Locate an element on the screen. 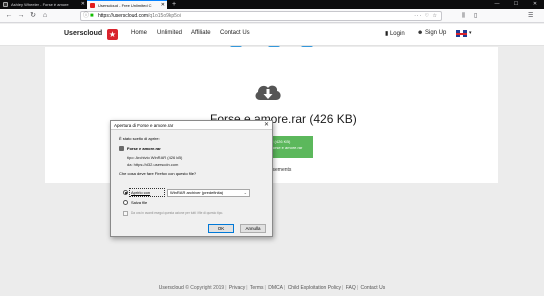 The image size is (544, 296). dialog-type: tipo: Archivio WinRAR (426 kB) is located at coordinates (155, 157).